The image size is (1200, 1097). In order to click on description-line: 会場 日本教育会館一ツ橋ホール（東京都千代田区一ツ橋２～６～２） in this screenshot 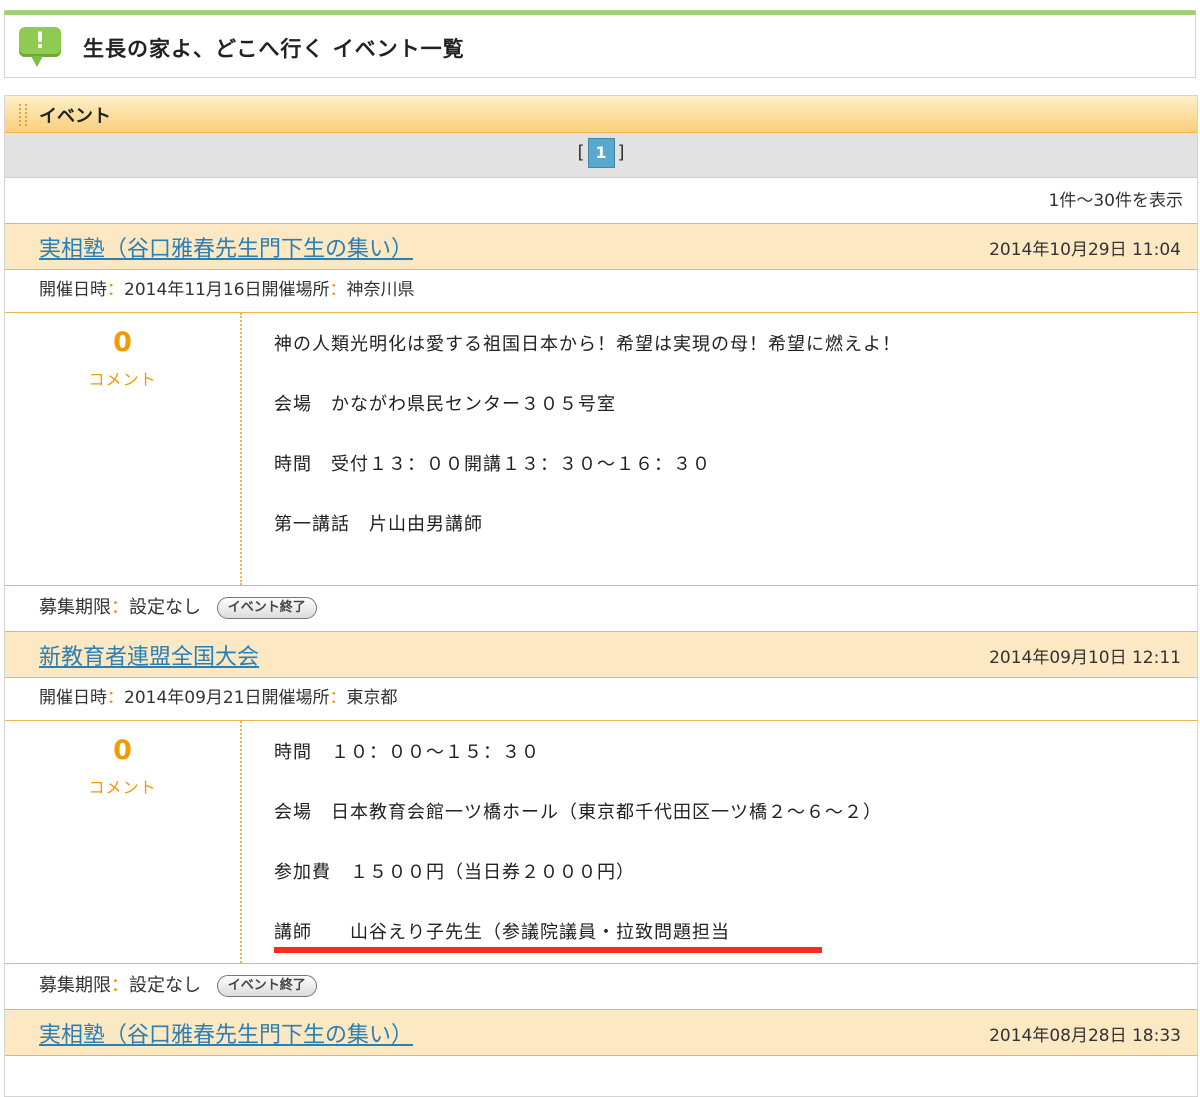, I will do `click(578, 812)`.